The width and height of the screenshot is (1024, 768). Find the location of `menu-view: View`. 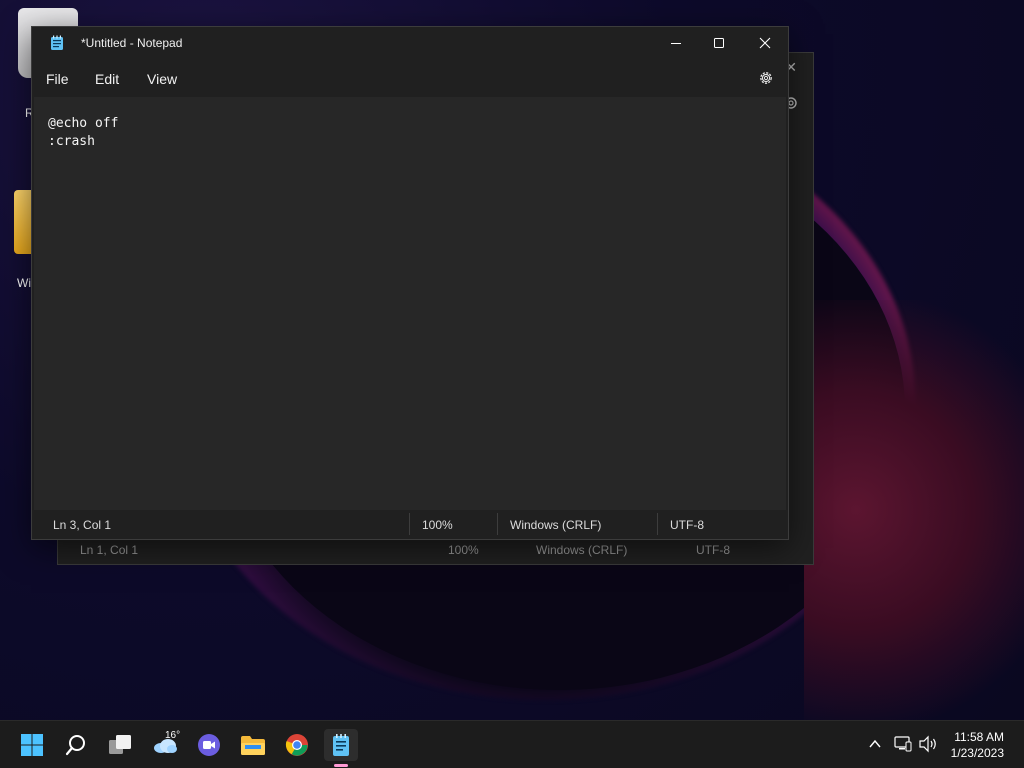

menu-view: View is located at coordinates (162, 79).